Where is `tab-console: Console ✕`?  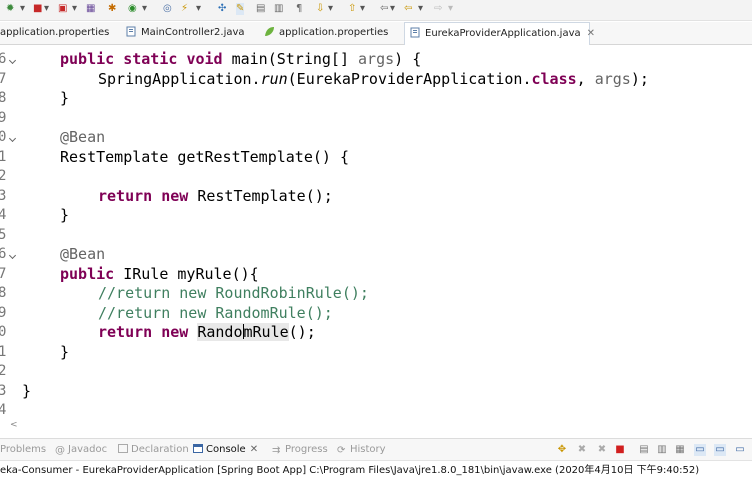 tab-console: Console ✕ is located at coordinates (225, 450).